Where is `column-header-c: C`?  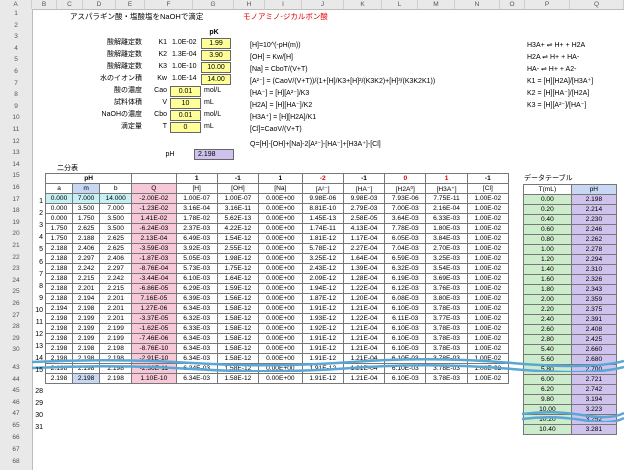
column-header-c: C is located at coordinates (70, 4).